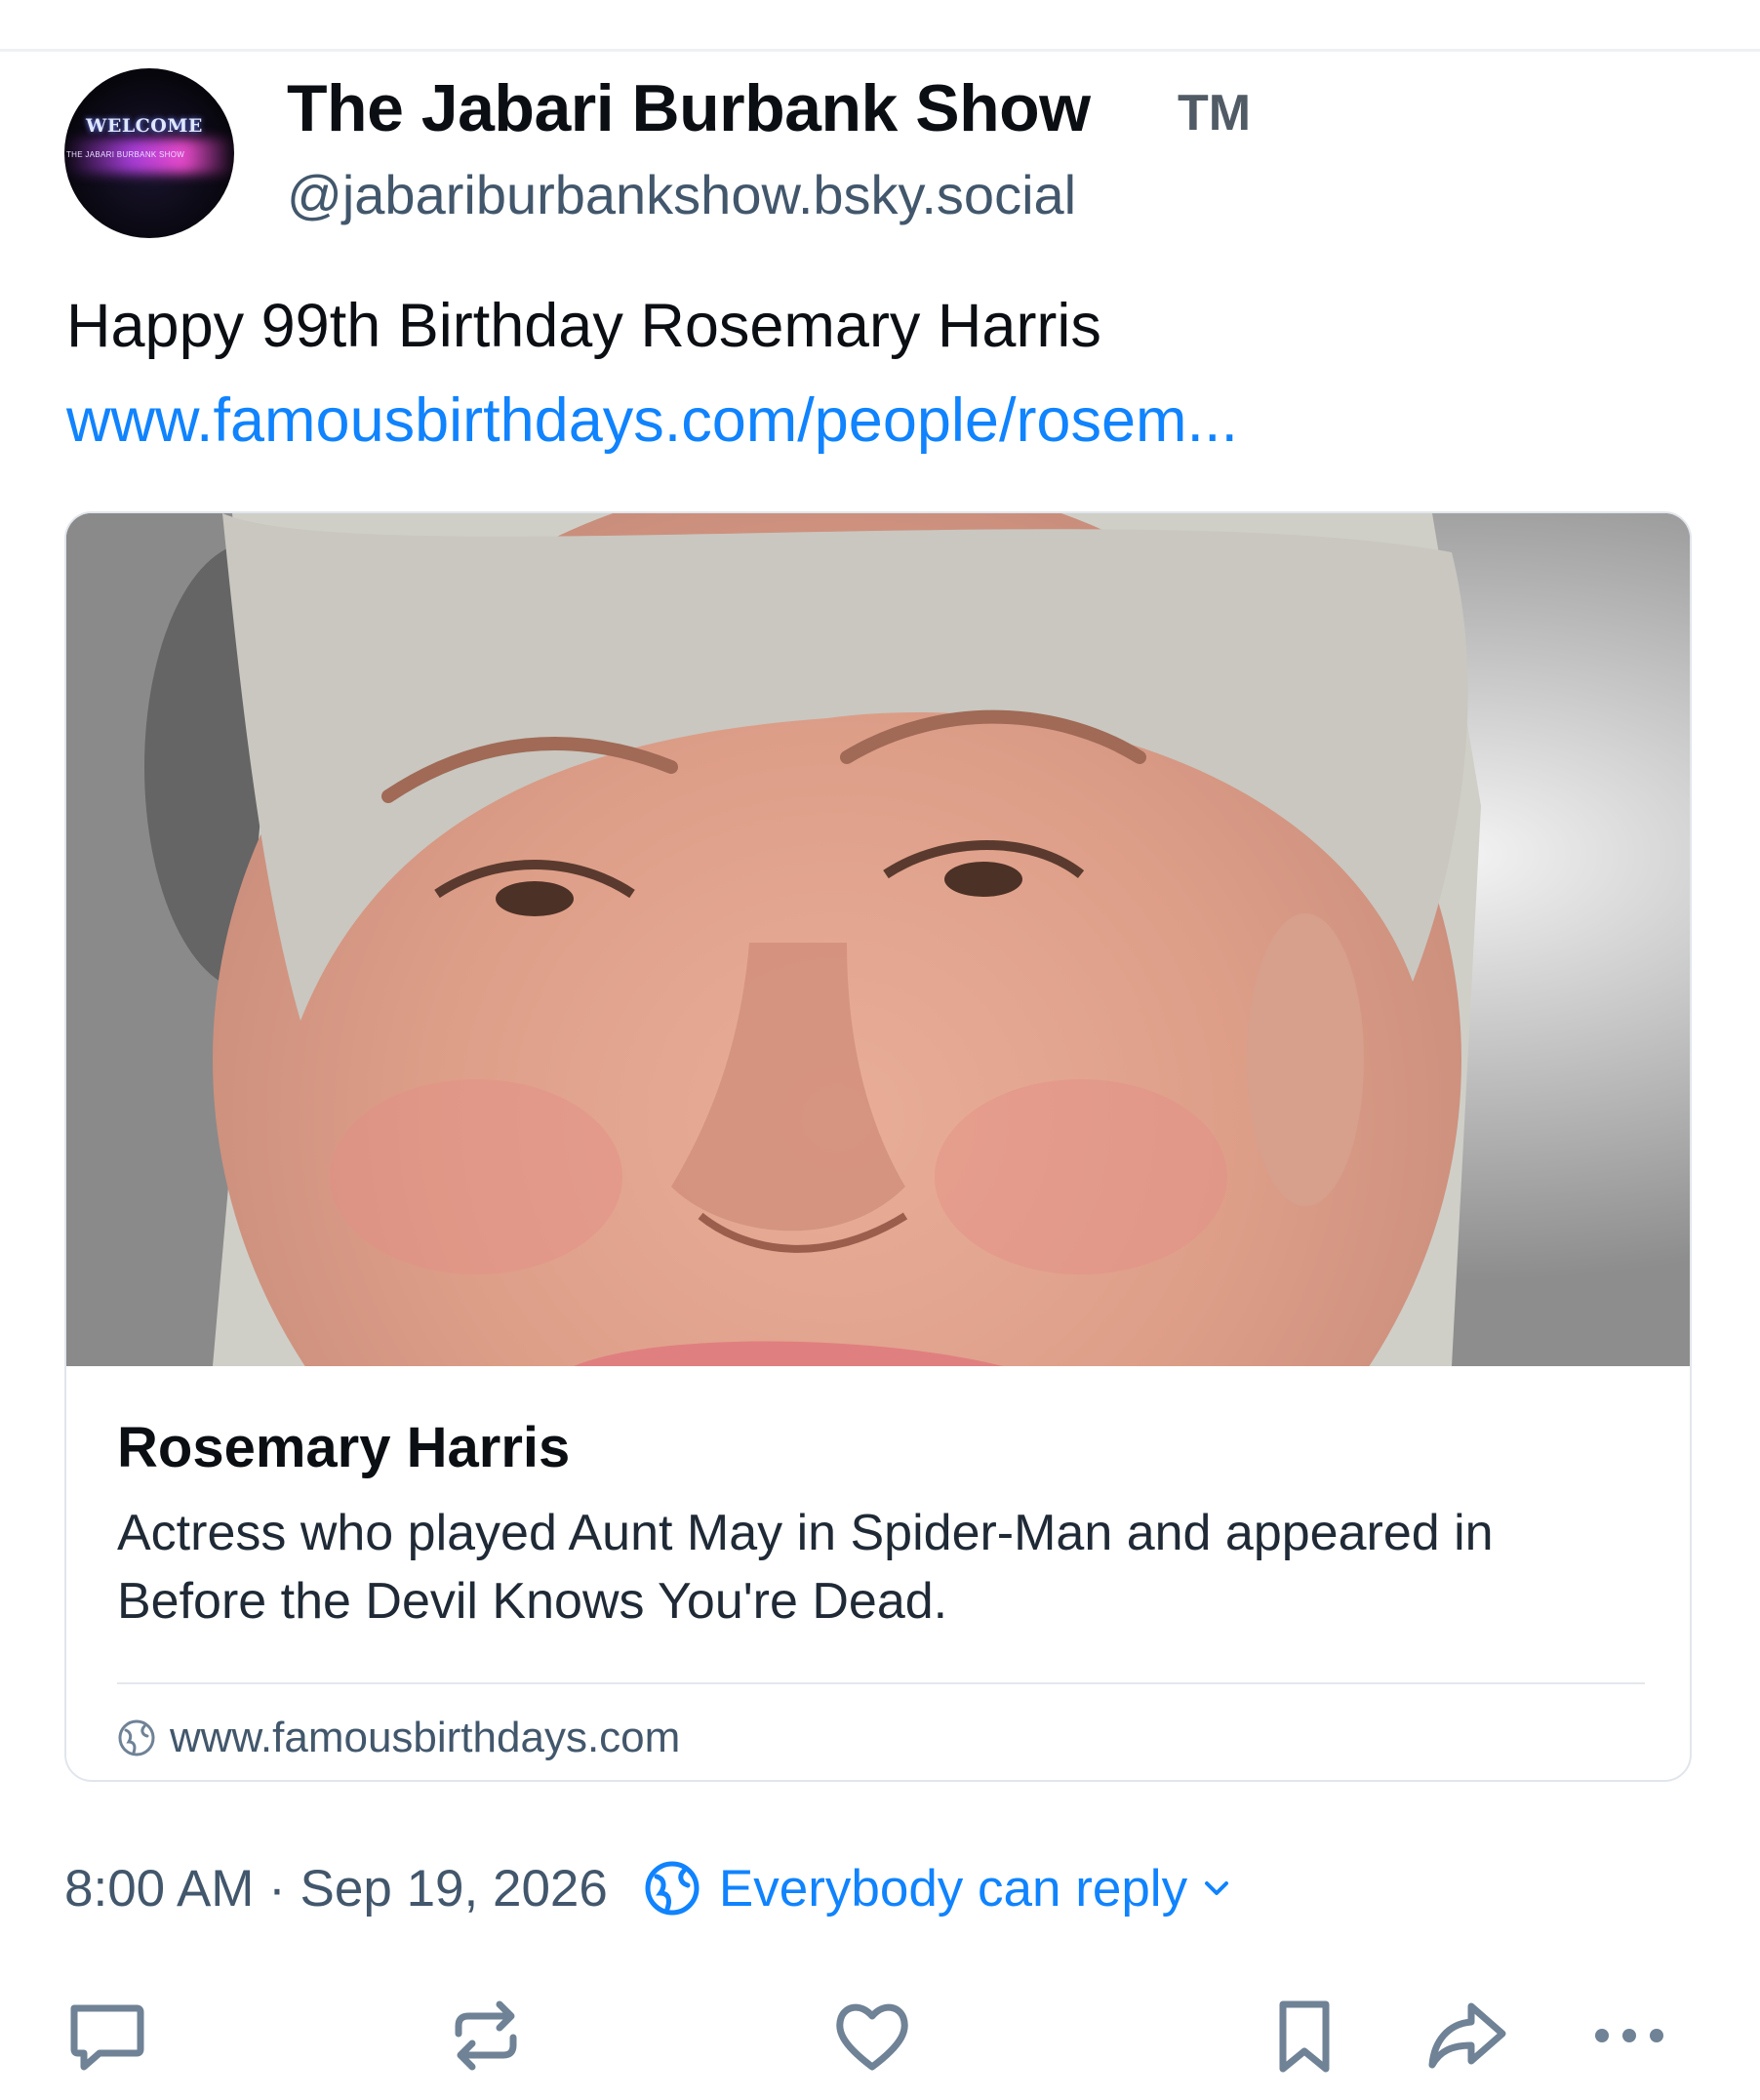 The image size is (1760, 2100). Describe the element at coordinates (583, 326) in the screenshot. I see `post-text: Happy 99th Birthday Rosemary Harris` at that location.